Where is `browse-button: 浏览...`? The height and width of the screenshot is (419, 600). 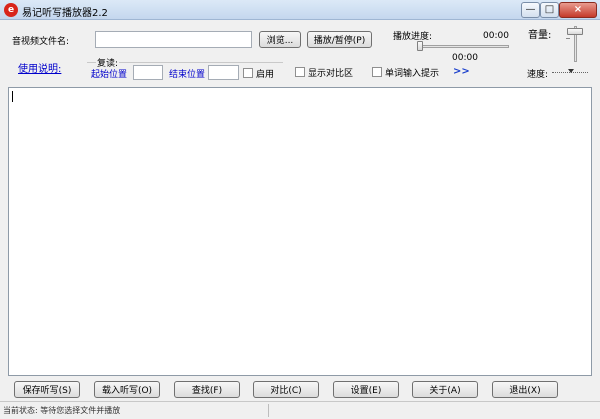
browse-button: 浏览... is located at coordinates (280, 39).